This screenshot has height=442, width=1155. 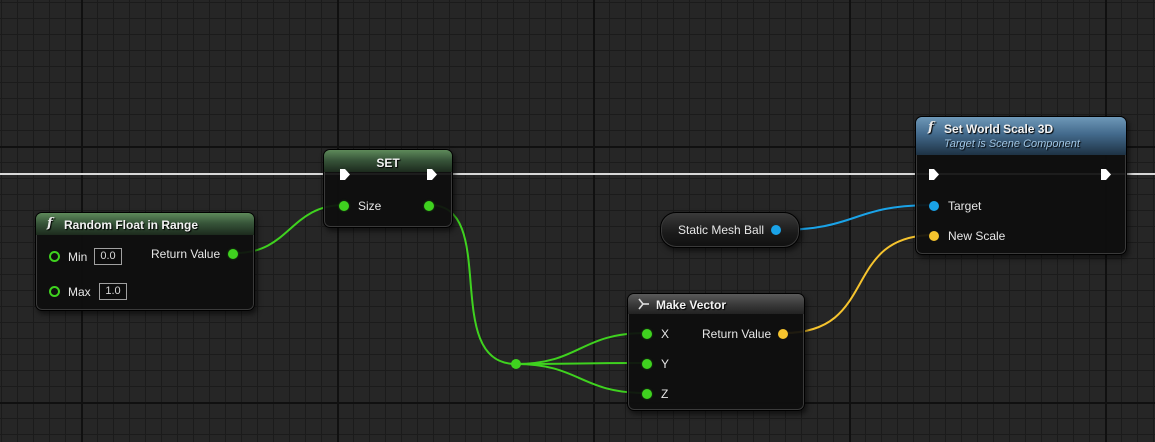 What do you see at coordinates (113, 291) in the screenshot?
I see `max-value-field: 1.0` at bounding box center [113, 291].